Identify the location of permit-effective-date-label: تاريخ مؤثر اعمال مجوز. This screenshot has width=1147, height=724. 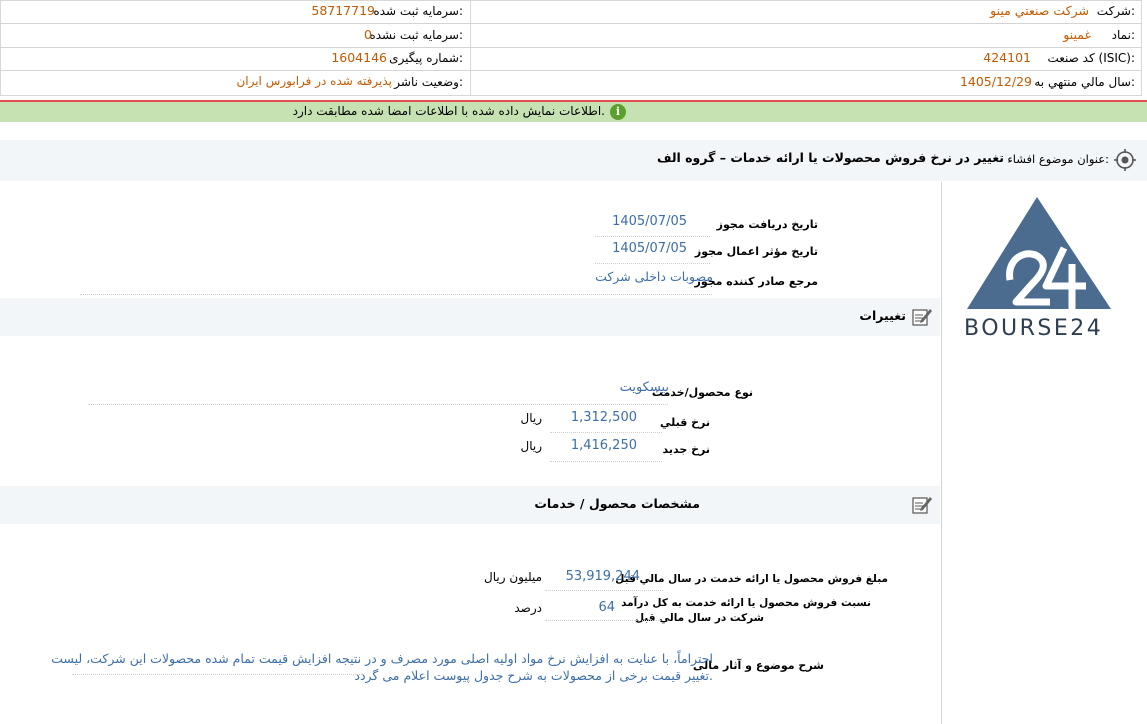
(756, 251).